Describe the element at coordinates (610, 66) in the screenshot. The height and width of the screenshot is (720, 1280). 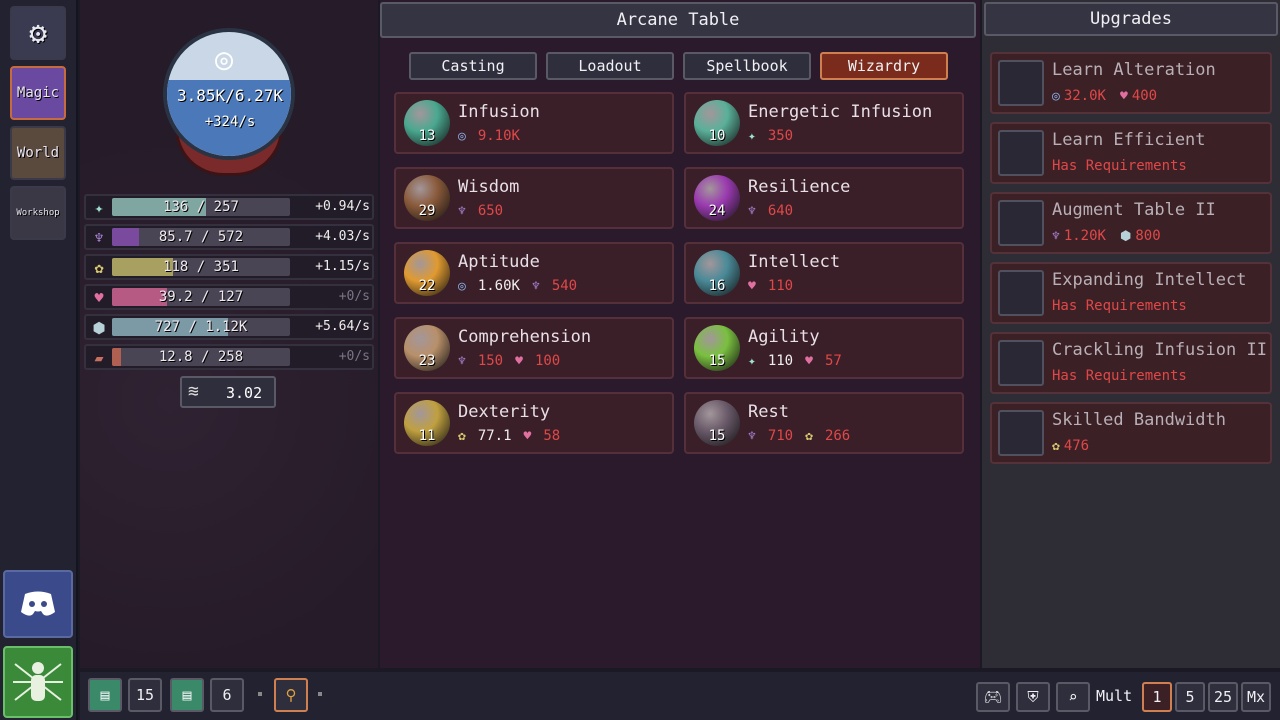
I see `tab-loadout: Loadout` at that location.